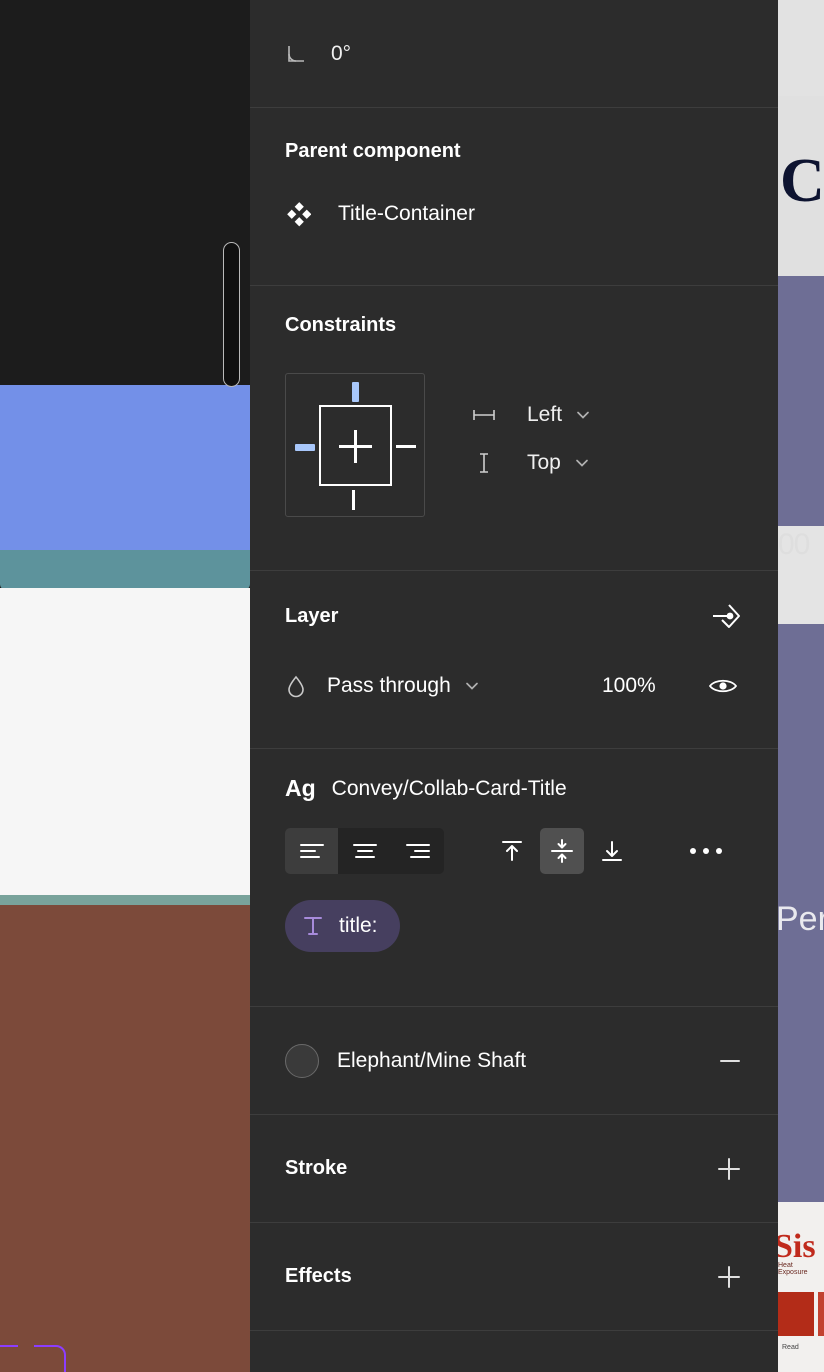 Image resolution: width=824 pixels, height=1372 pixels. I want to click on canvas-brown-card, so click(125, 1138).